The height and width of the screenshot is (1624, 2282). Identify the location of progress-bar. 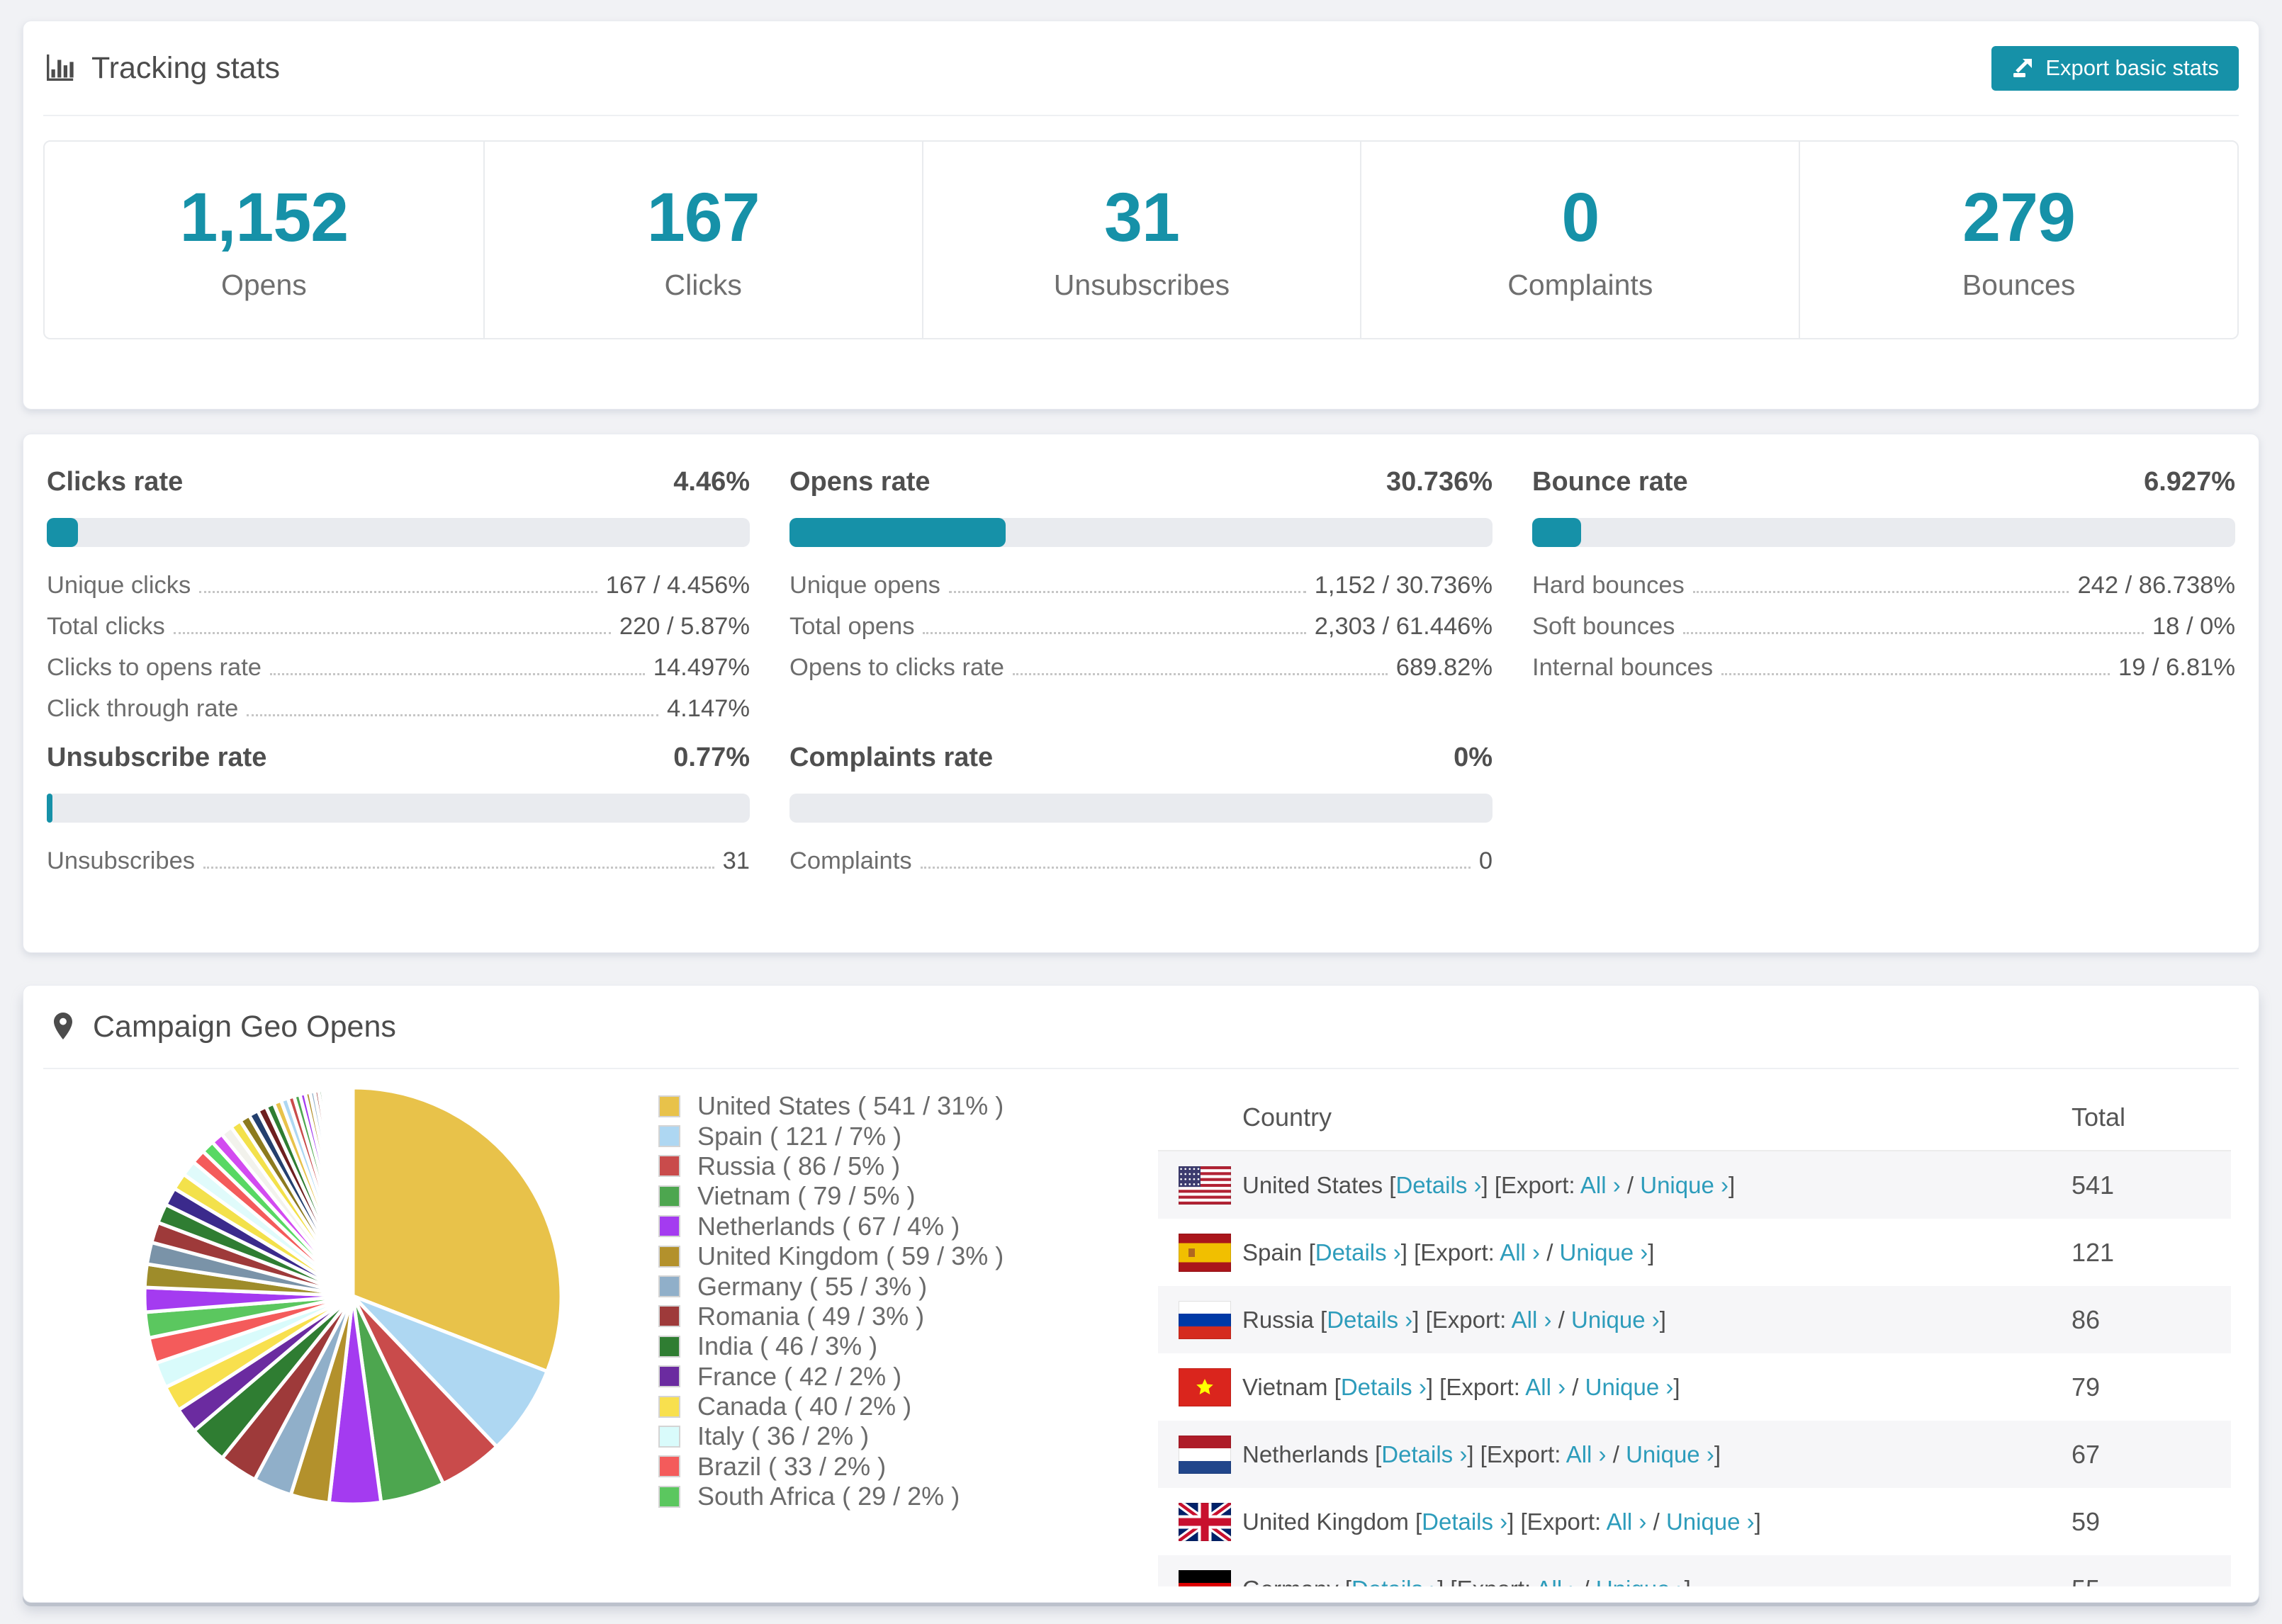
(1884, 533).